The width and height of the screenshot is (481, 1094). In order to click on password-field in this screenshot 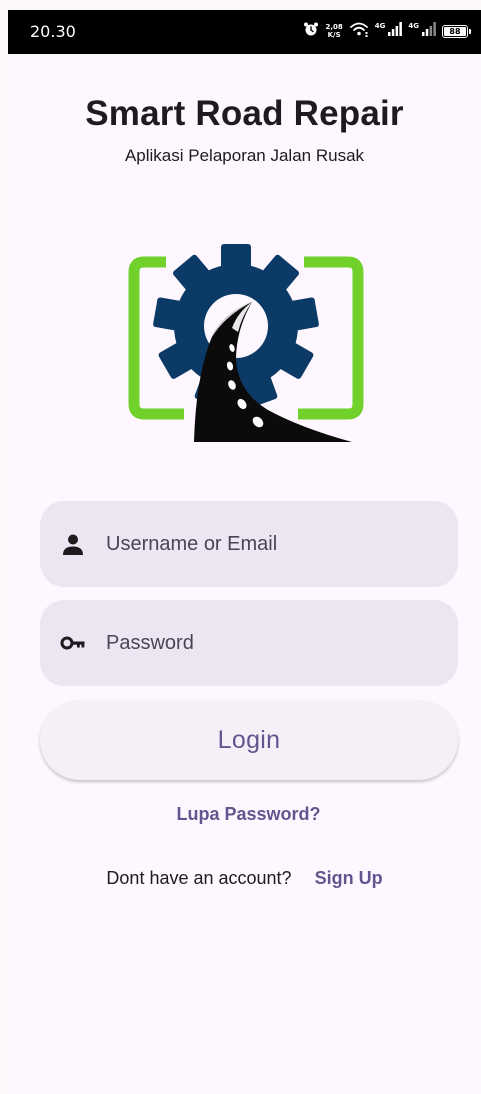, I will do `click(249, 643)`.